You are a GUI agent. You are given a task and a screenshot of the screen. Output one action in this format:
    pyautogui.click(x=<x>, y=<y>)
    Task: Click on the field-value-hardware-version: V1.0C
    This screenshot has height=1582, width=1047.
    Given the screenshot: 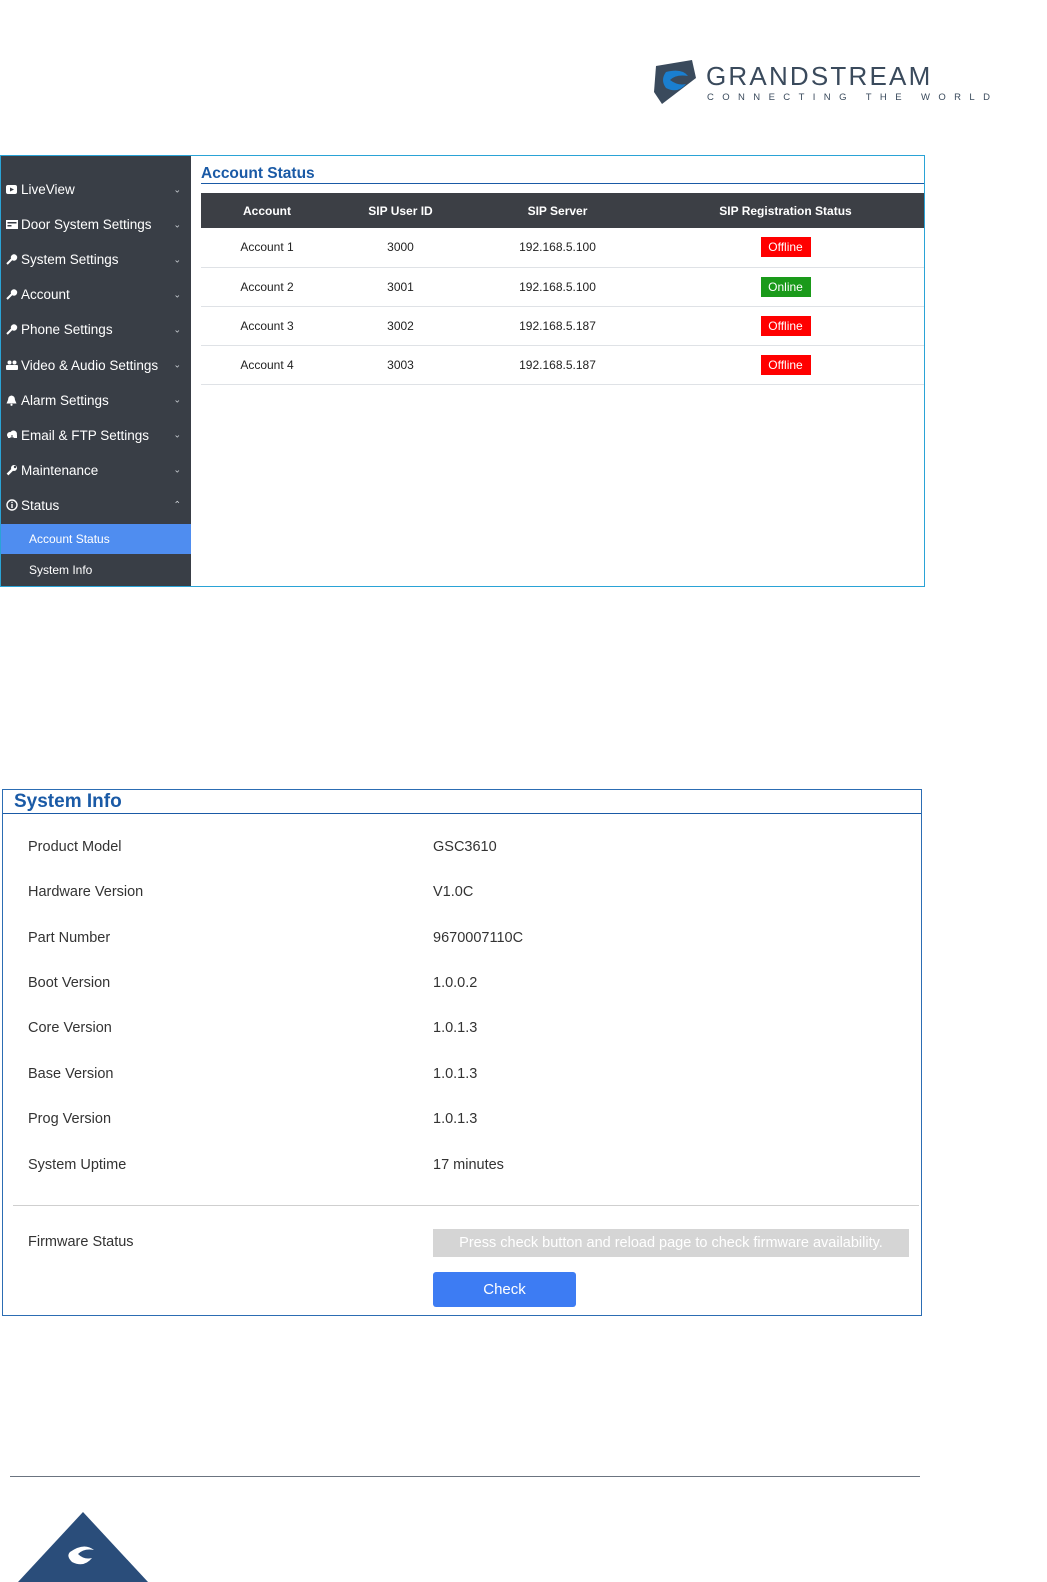 What is the action you would take?
    pyautogui.click(x=453, y=892)
    